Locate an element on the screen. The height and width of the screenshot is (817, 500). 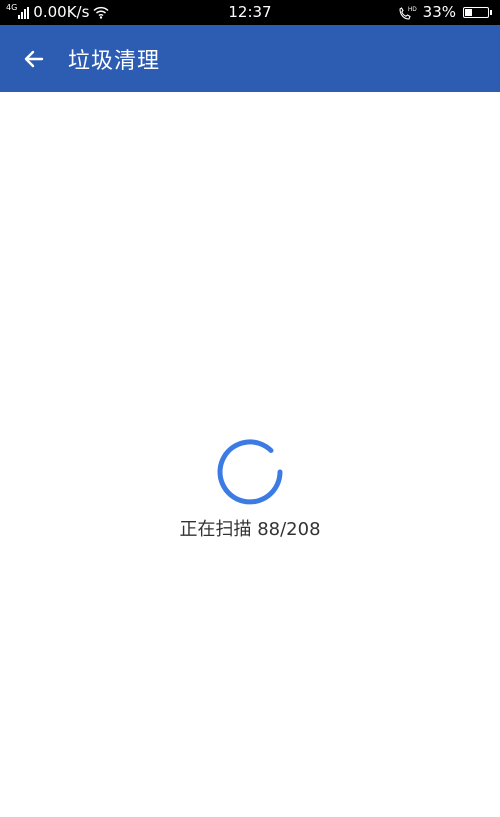
back-button is located at coordinates (34, 59).